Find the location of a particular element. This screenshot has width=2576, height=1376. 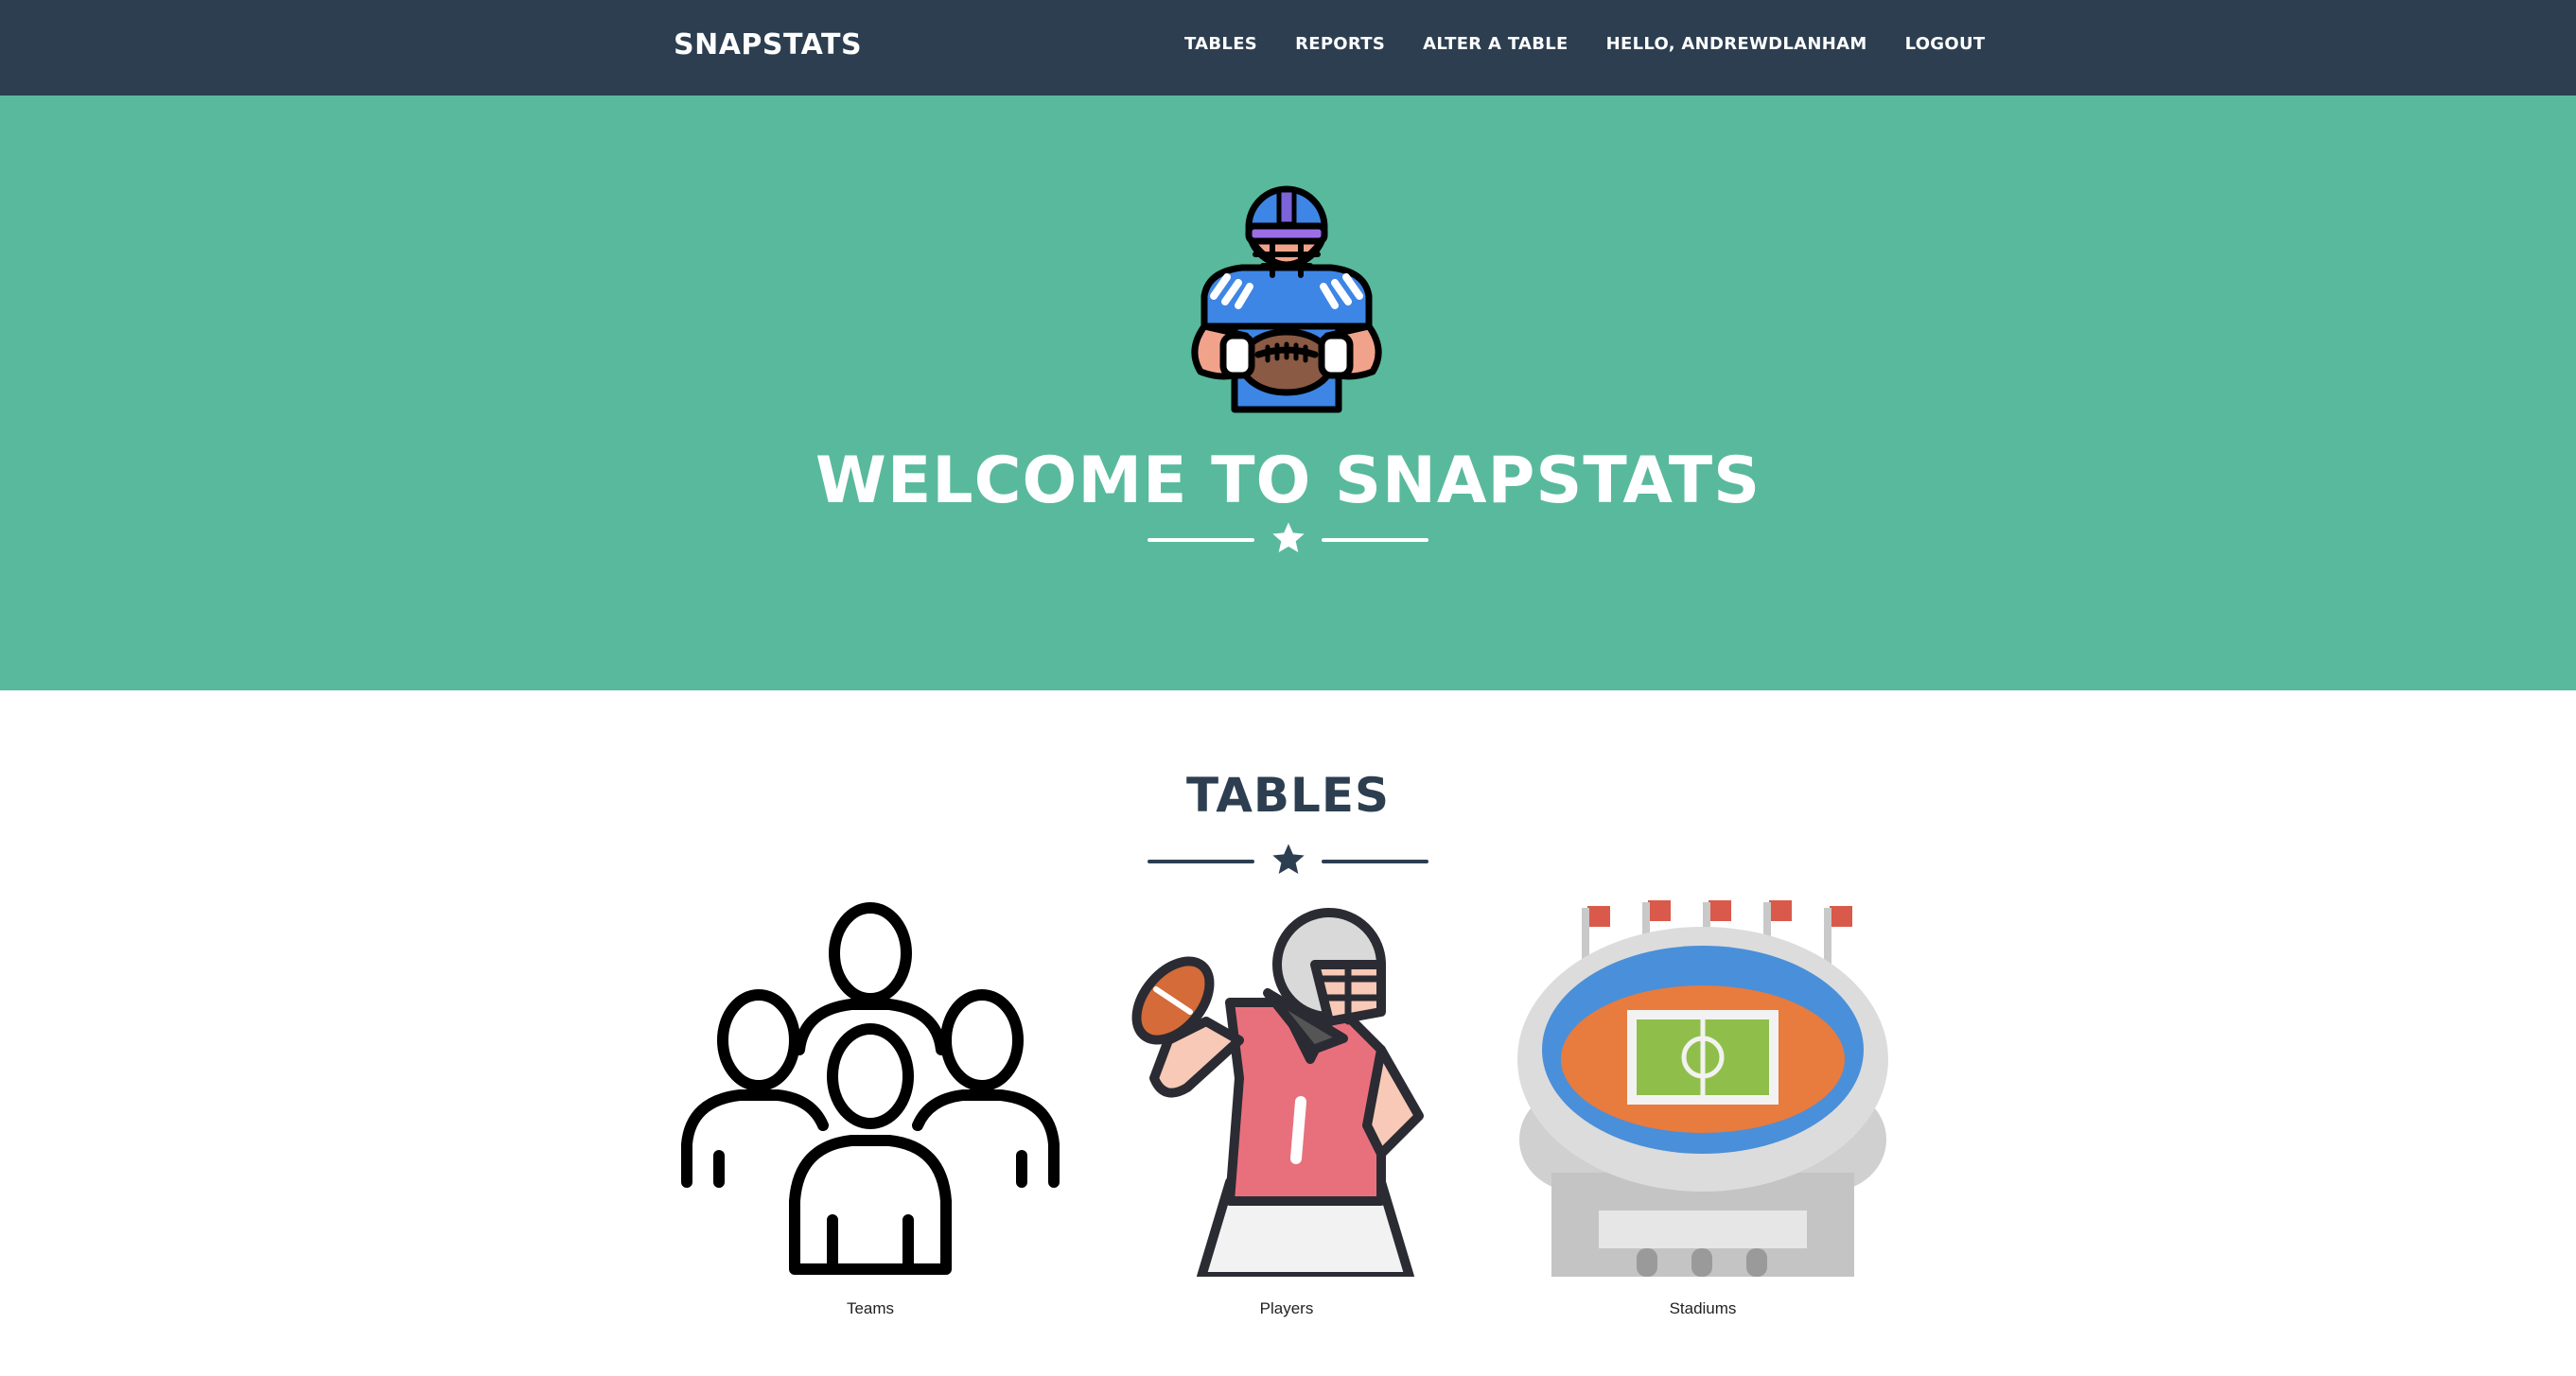

table-card-stadiums: Stadiums is located at coordinates (1703, 1111).